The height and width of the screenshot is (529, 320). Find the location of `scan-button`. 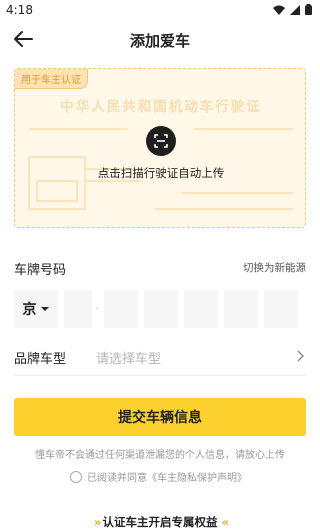

scan-button is located at coordinates (161, 141).